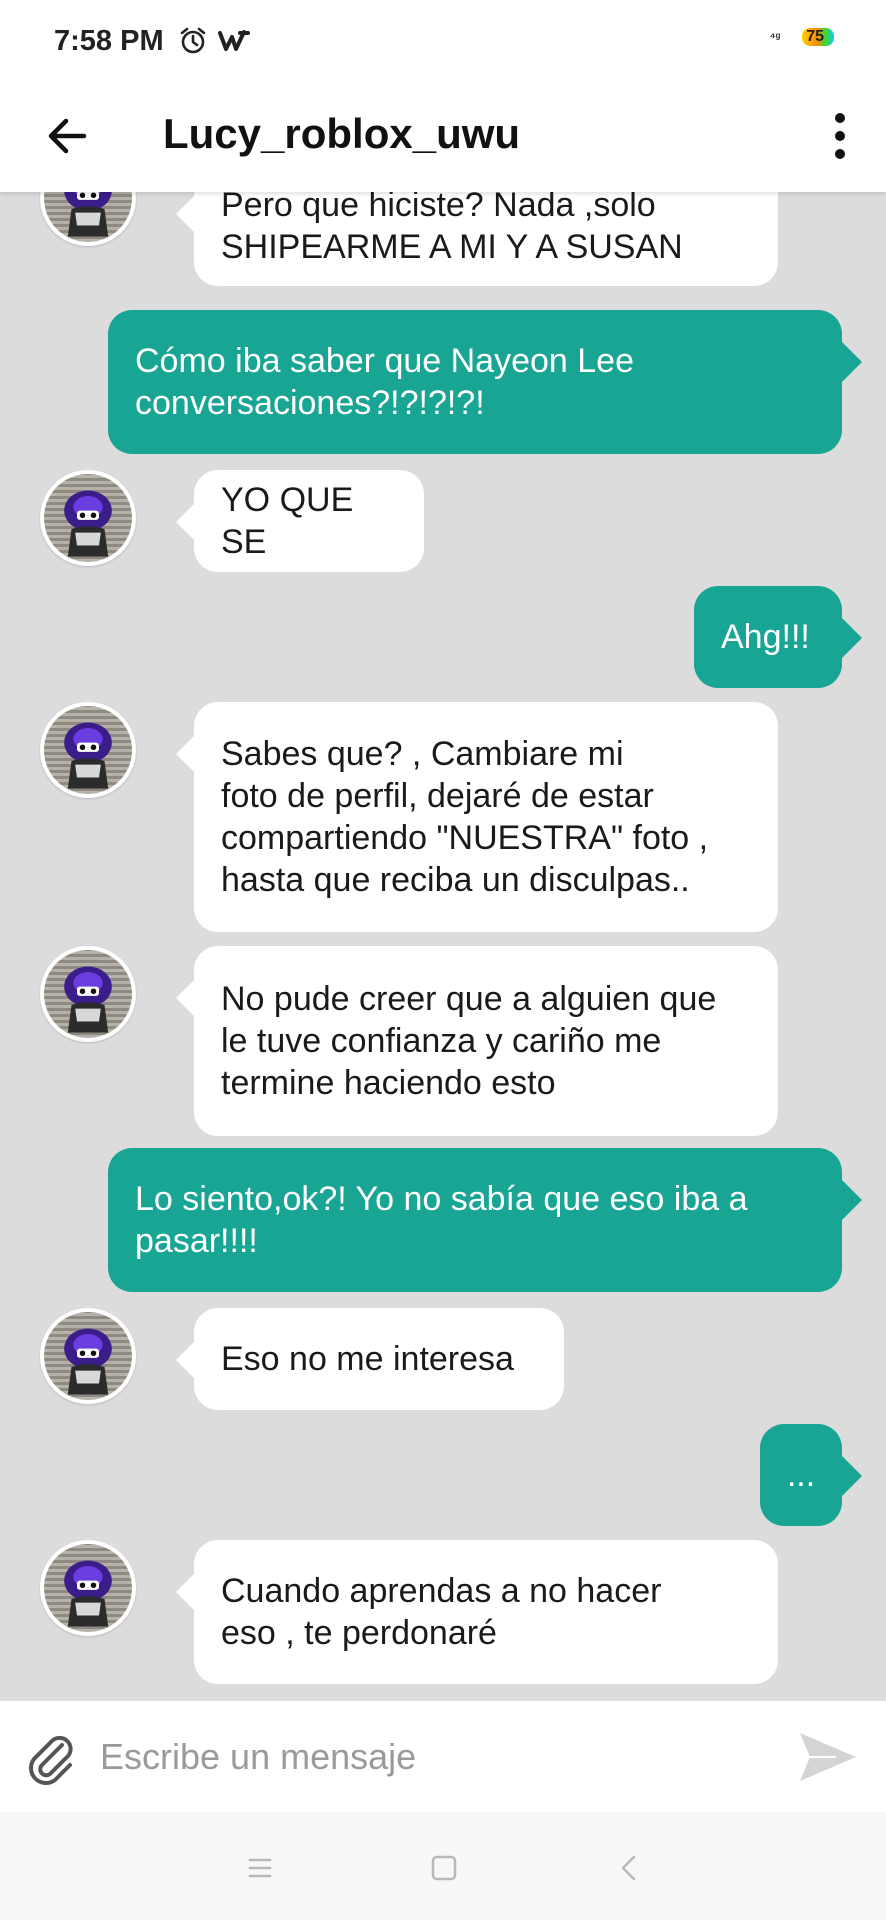  I want to click on message-bubble-incoming: YO QUE SE, so click(300, 521).